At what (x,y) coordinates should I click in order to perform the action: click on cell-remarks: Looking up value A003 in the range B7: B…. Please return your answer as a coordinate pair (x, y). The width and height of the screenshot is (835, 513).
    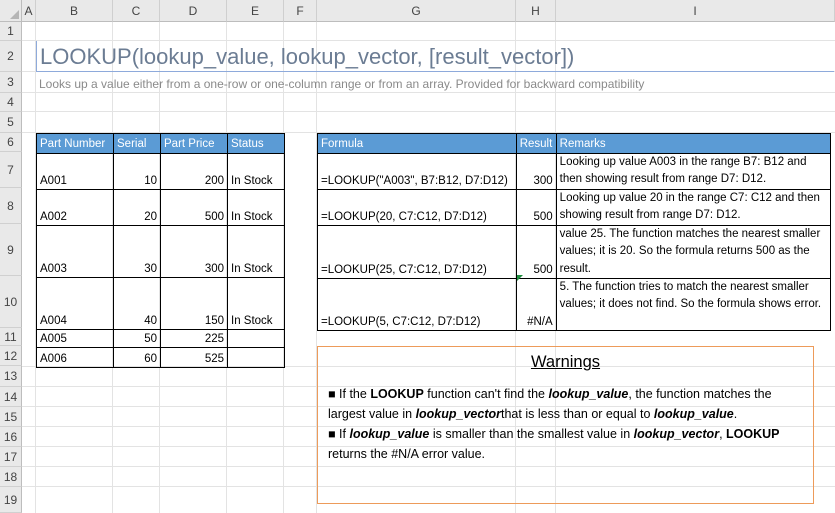
    Looking at the image, I should click on (693, 171).